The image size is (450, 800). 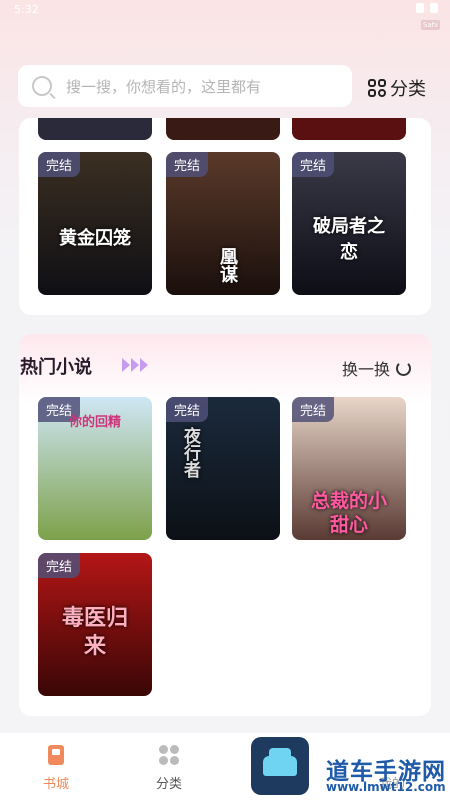 I want to click on book-card: 完结 总裁的小甜心, so click(x=349, y=468).